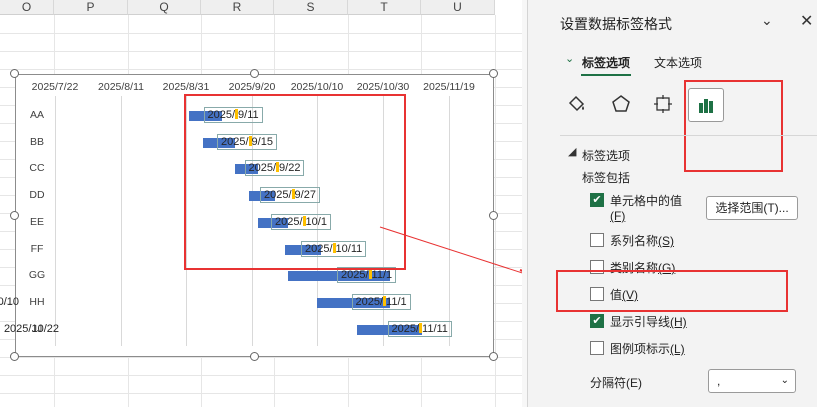  Describe the element at coordinates (640, 349) in the screenshot. I see `option-text: 图例项标示` at that location.